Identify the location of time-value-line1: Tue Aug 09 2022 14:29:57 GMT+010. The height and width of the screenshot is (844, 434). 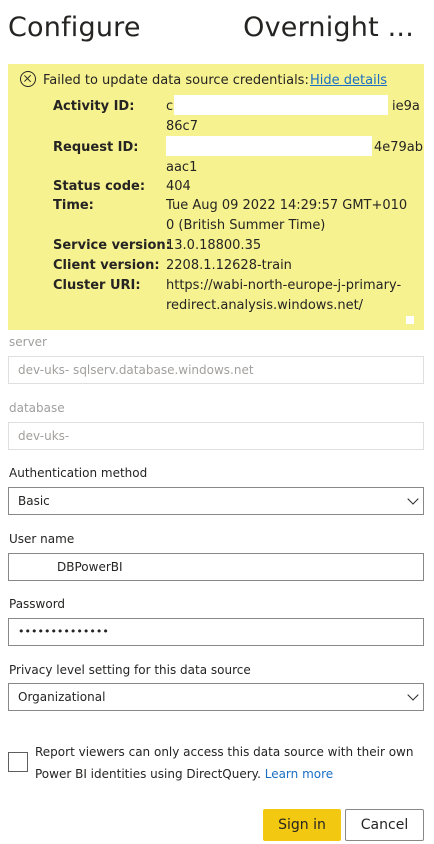
(287, 205).